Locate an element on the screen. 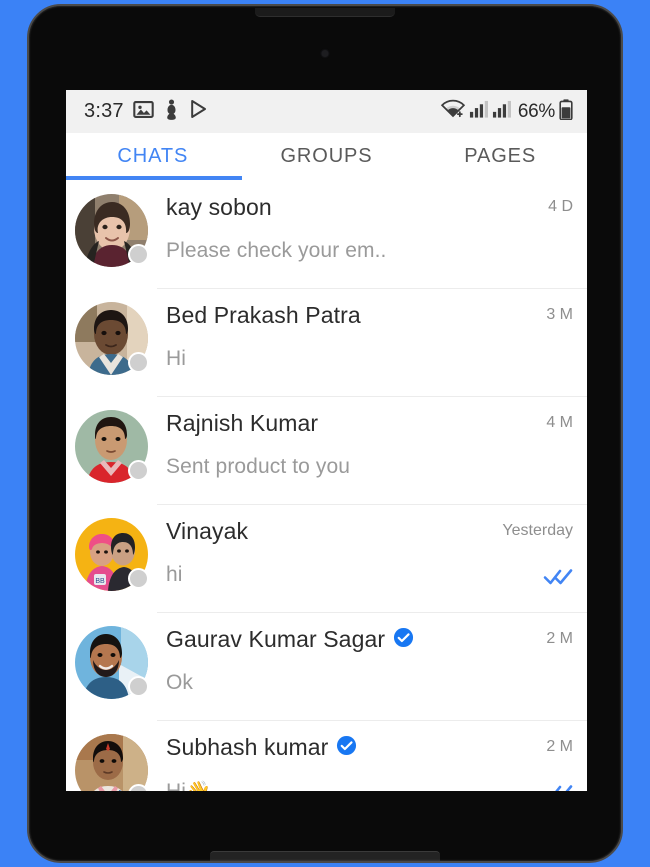  chat-meta: 4 D is located at coordinates (517, 229).